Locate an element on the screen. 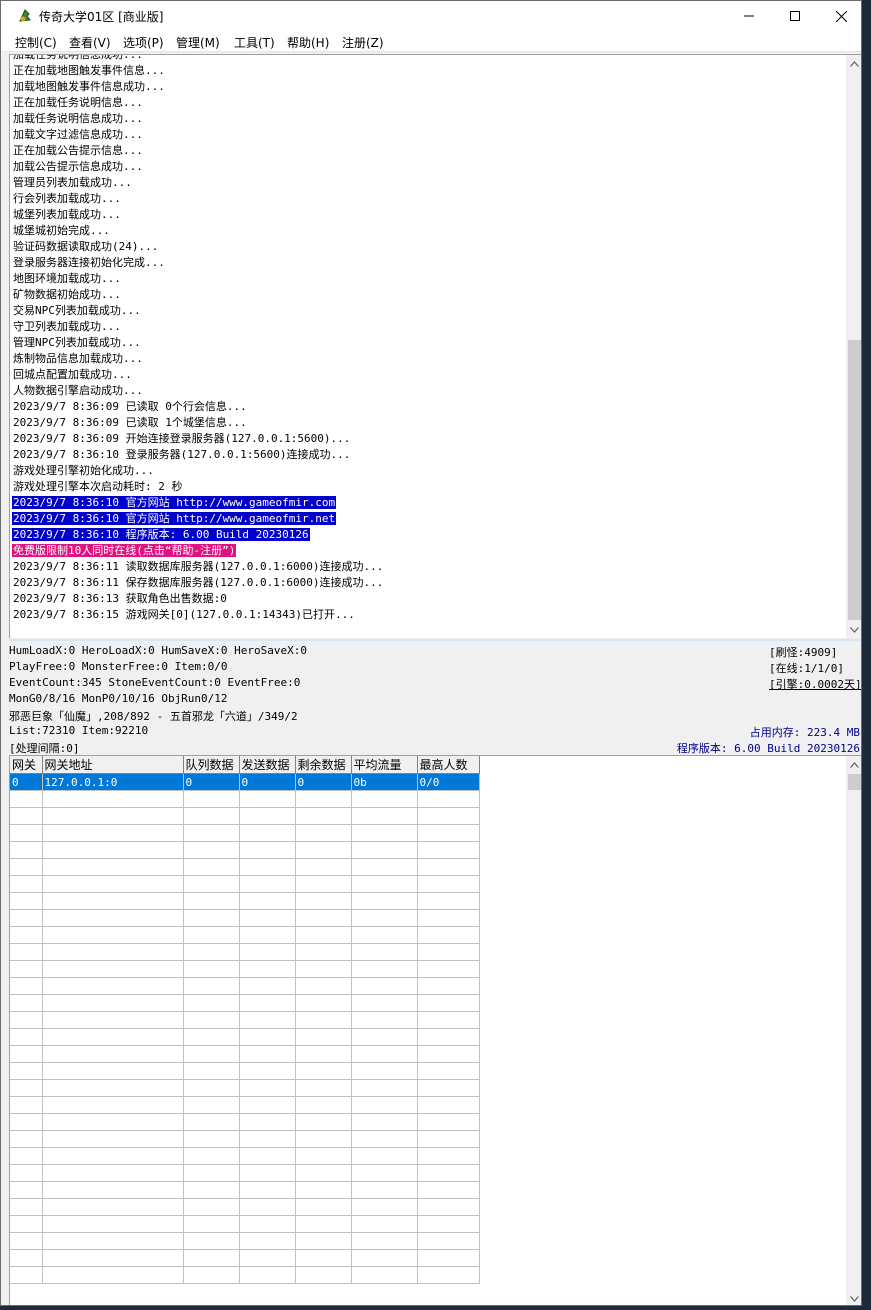  menu-options: 选项(P) is located at coordinates (143, 42).